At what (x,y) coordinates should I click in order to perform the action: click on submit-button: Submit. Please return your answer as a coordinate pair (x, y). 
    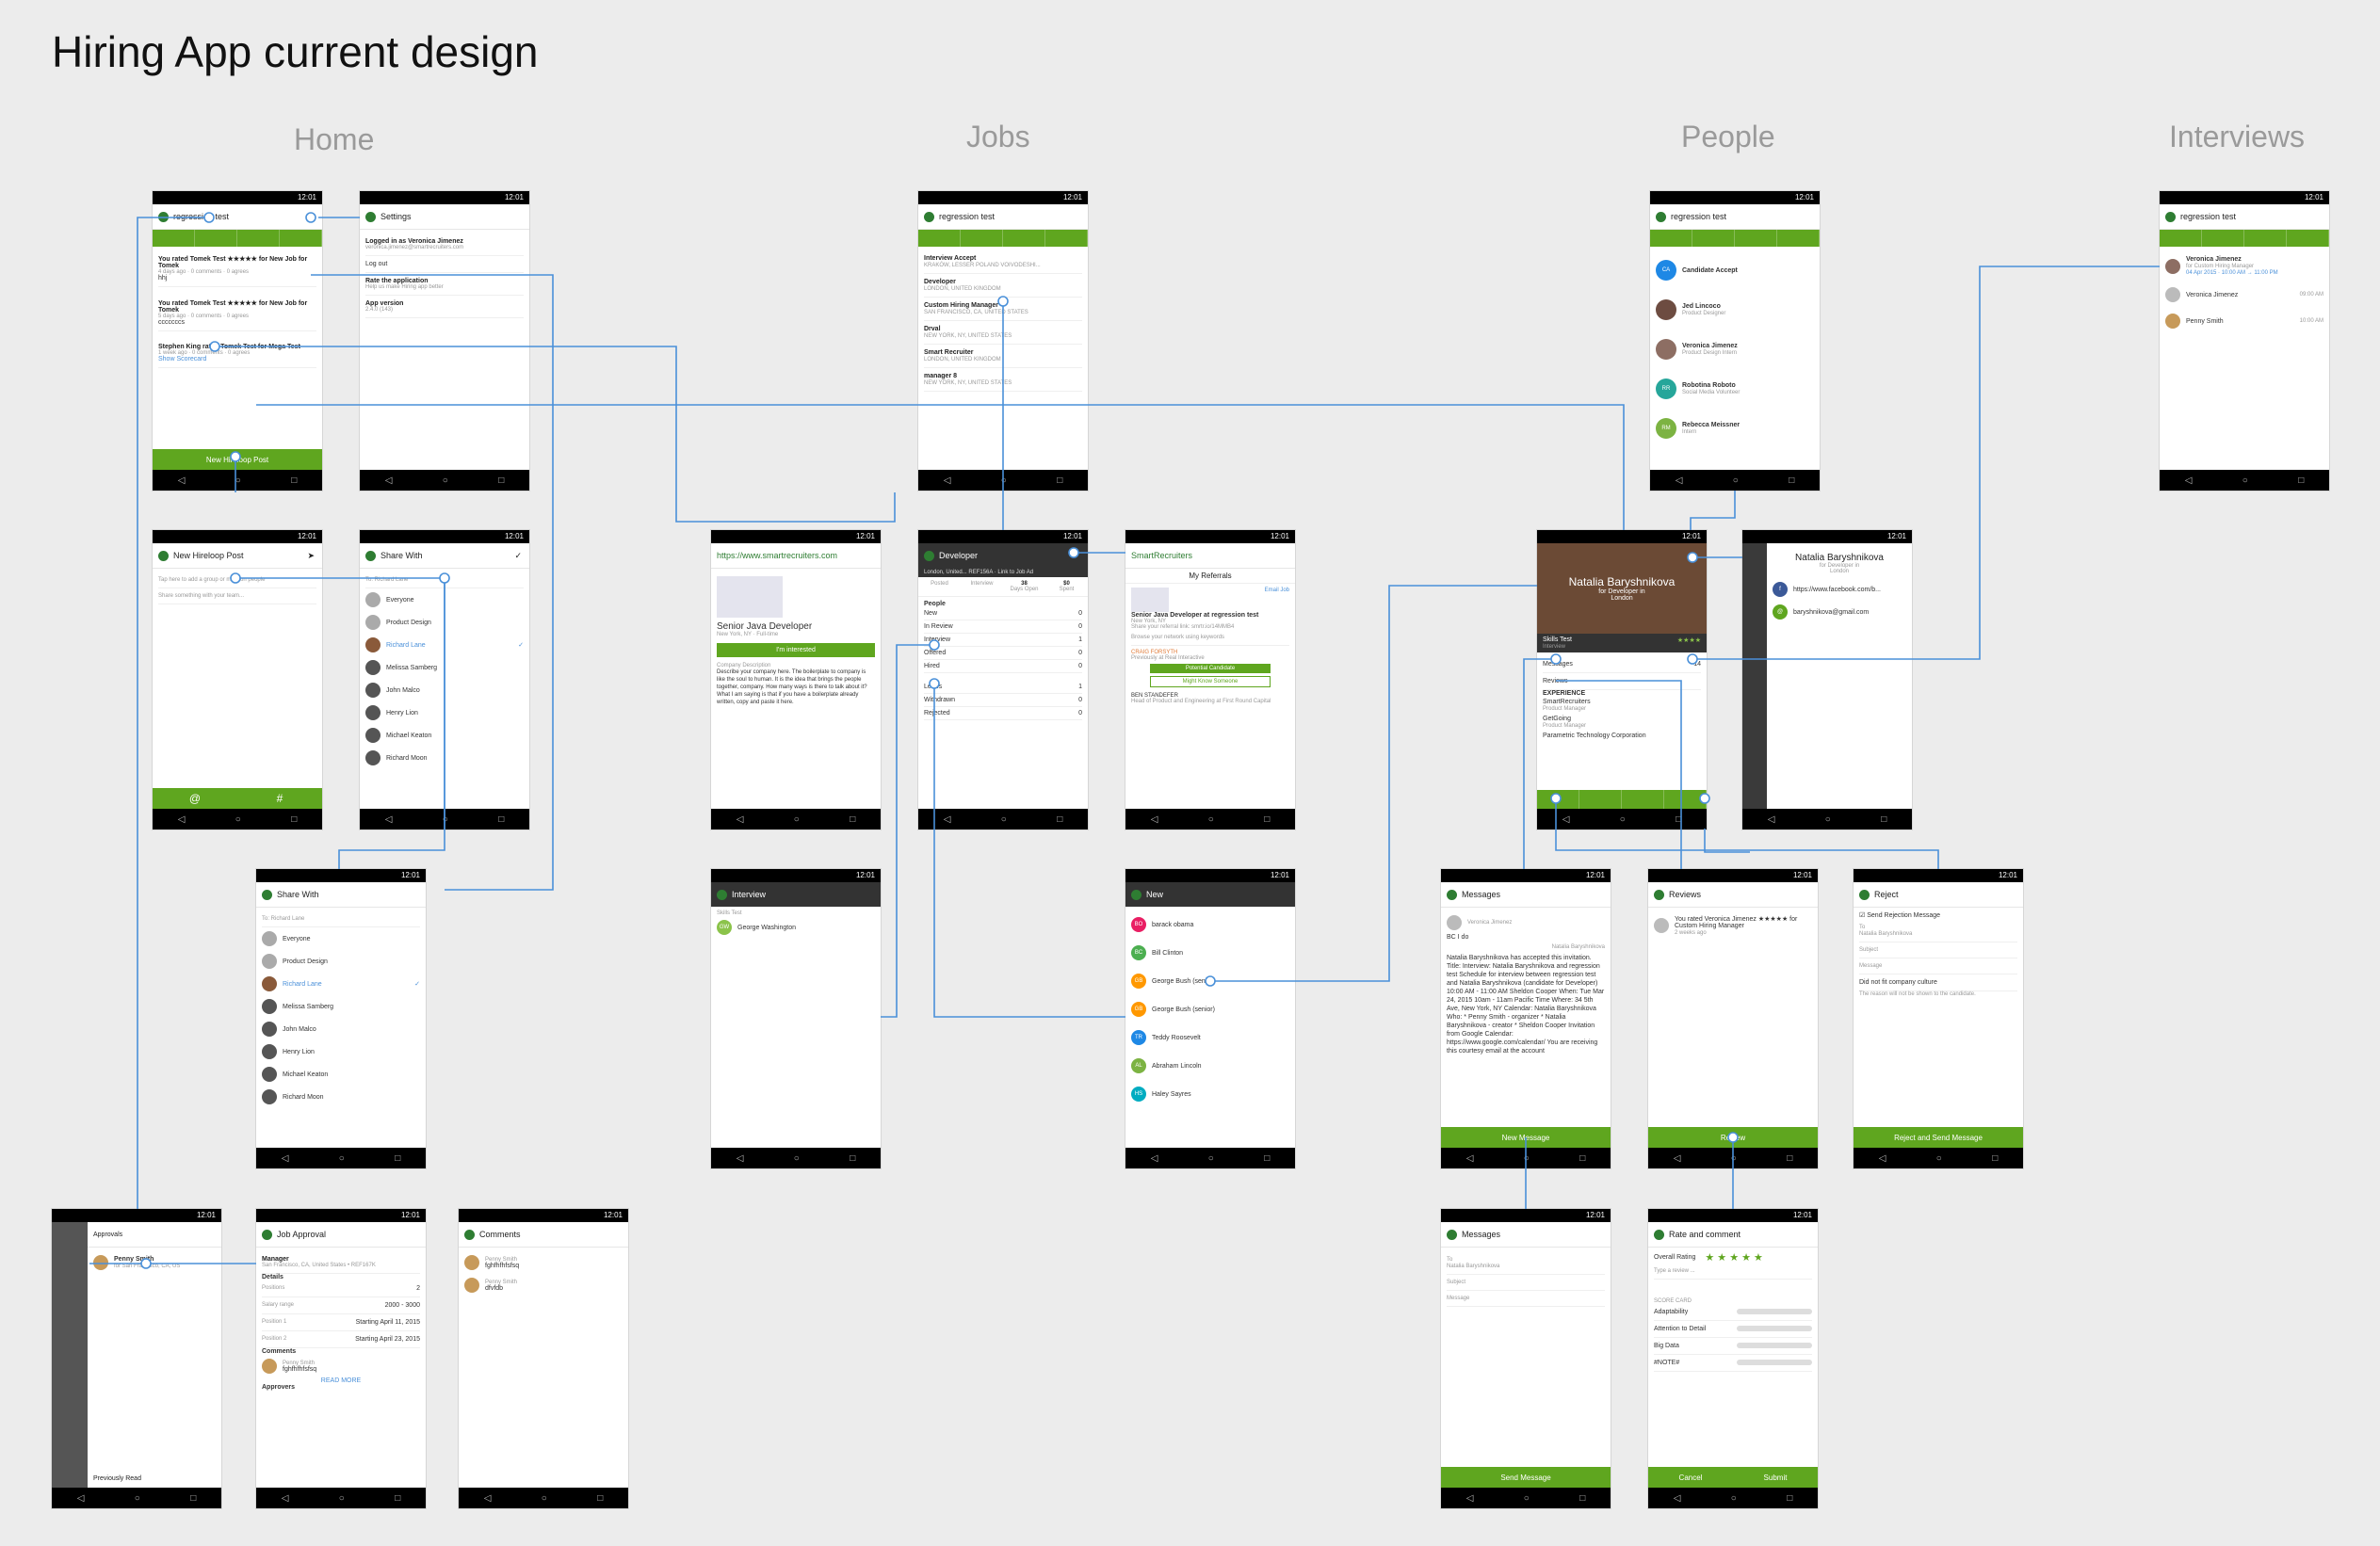
    Looking at the image, I should click on (1776, 1478).